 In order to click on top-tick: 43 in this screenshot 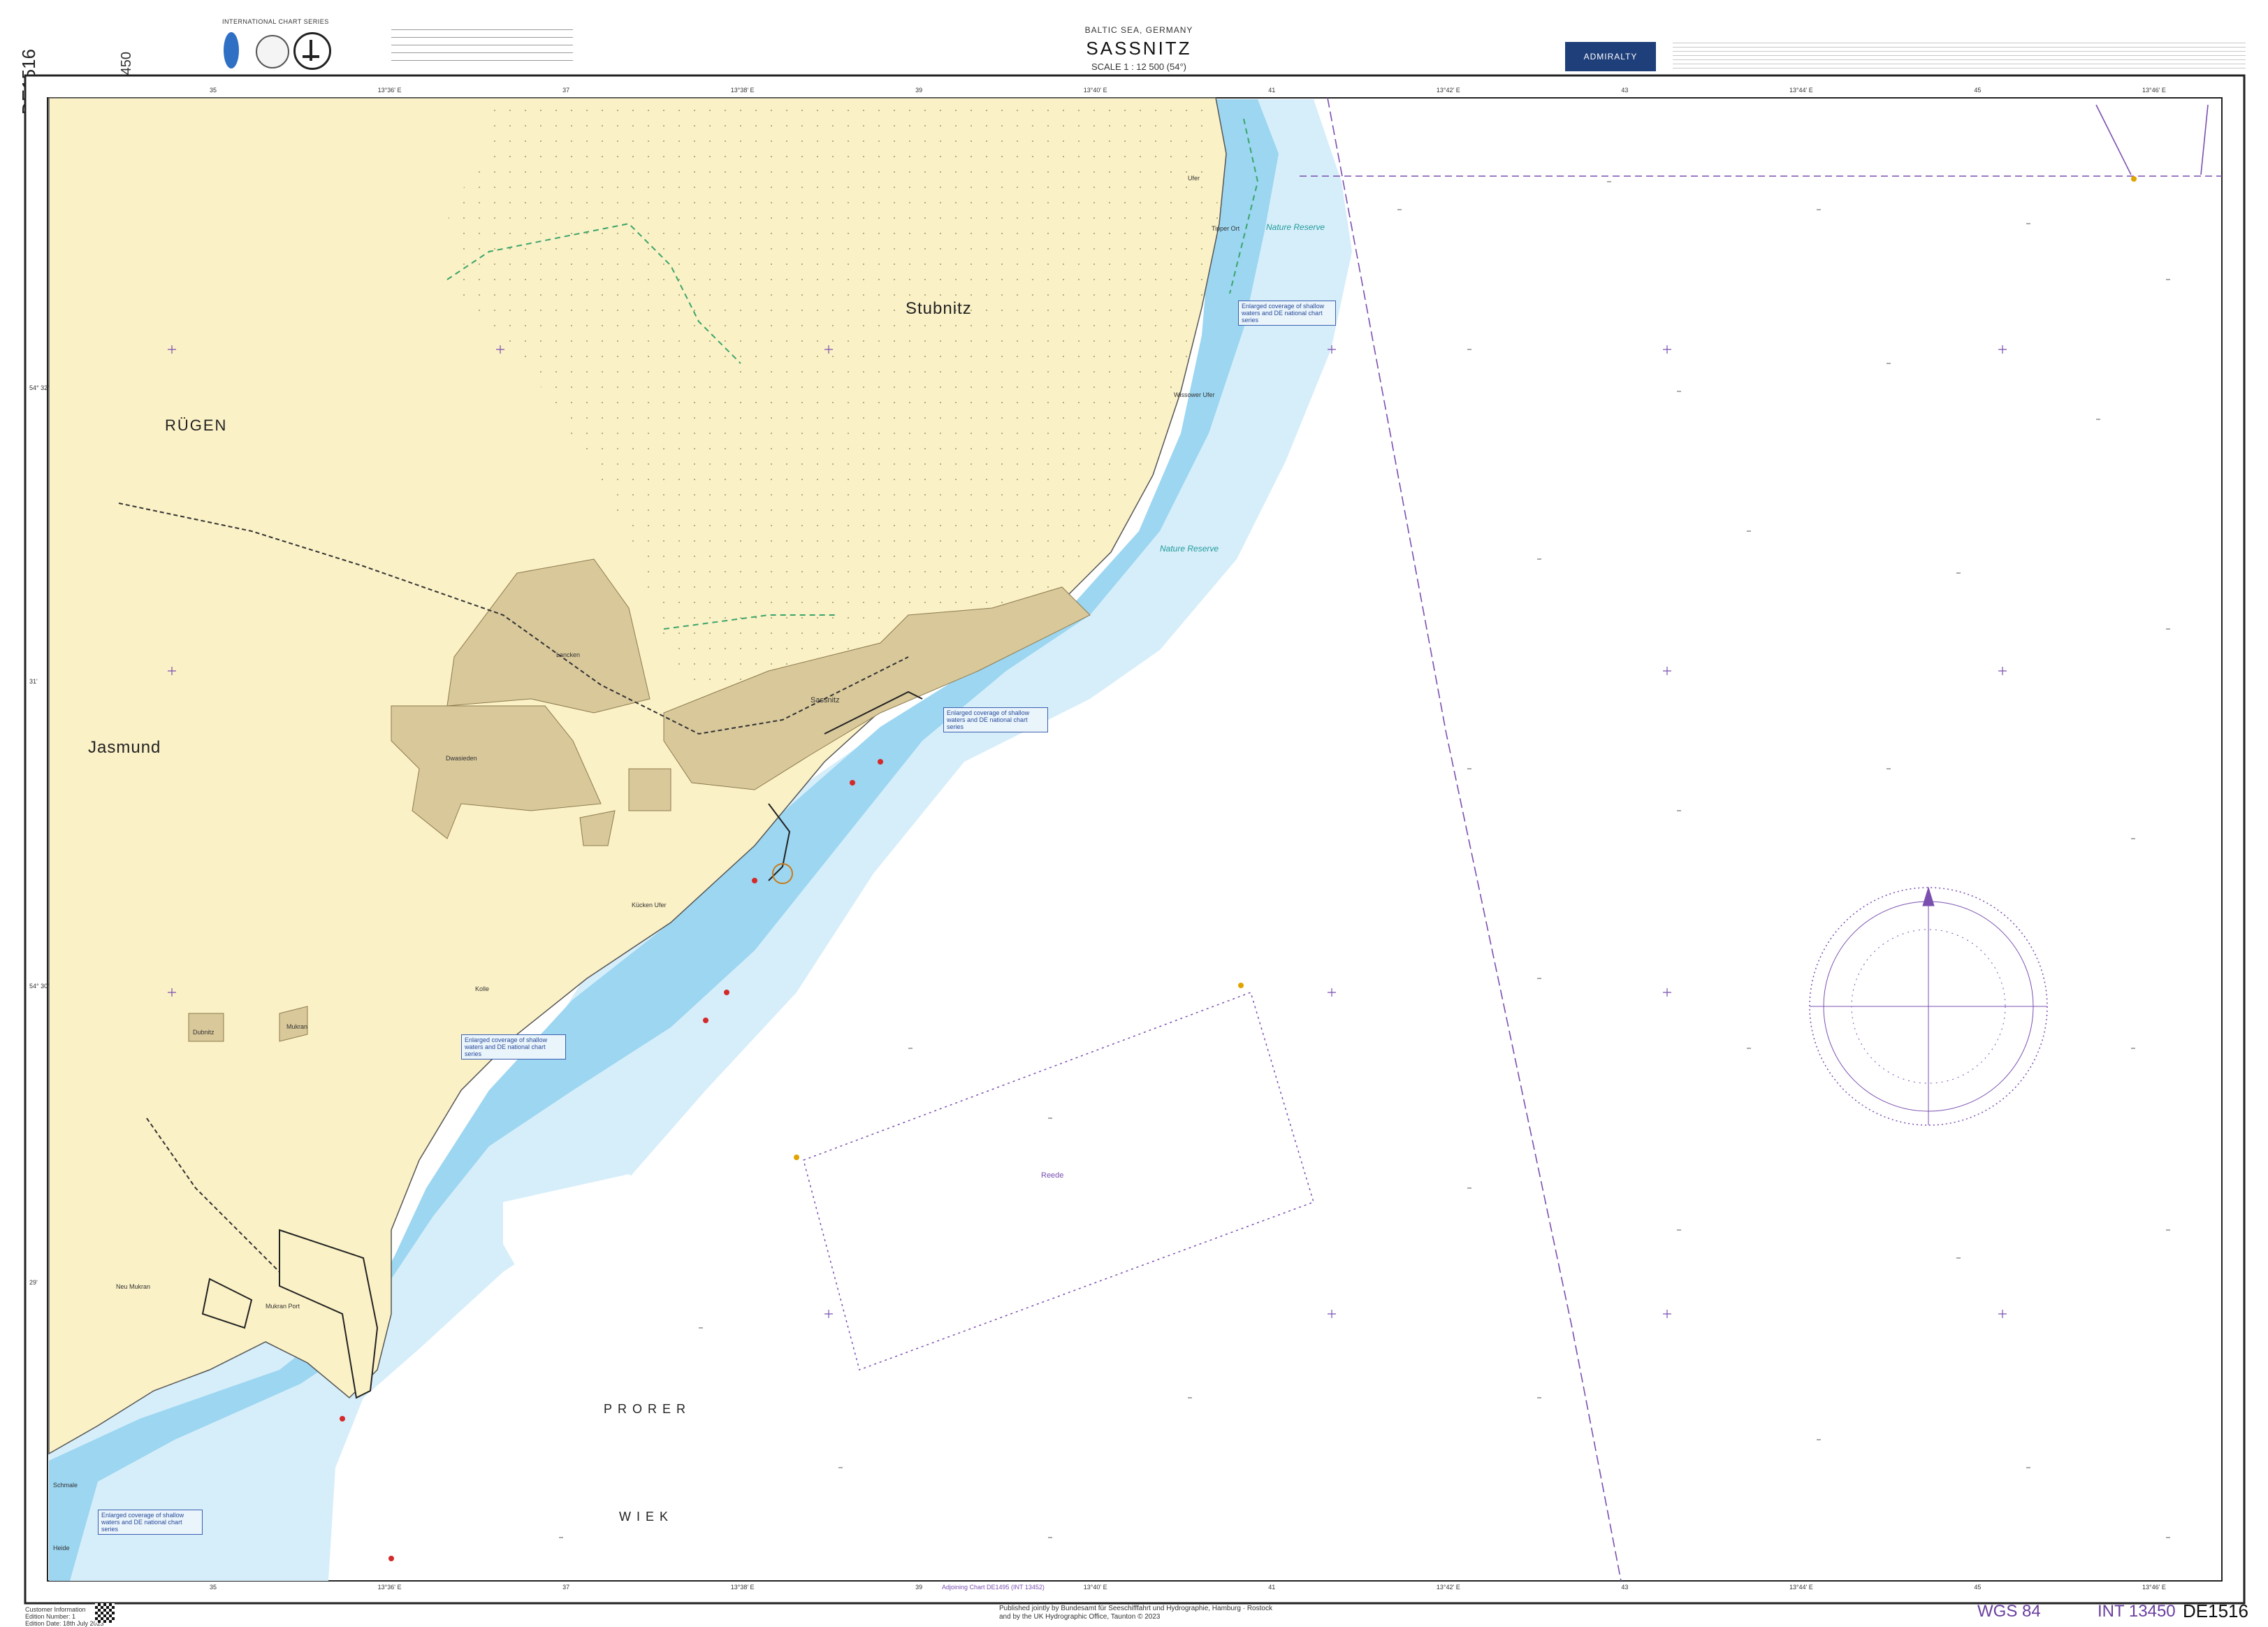, I will do `click(1625, 90)`.